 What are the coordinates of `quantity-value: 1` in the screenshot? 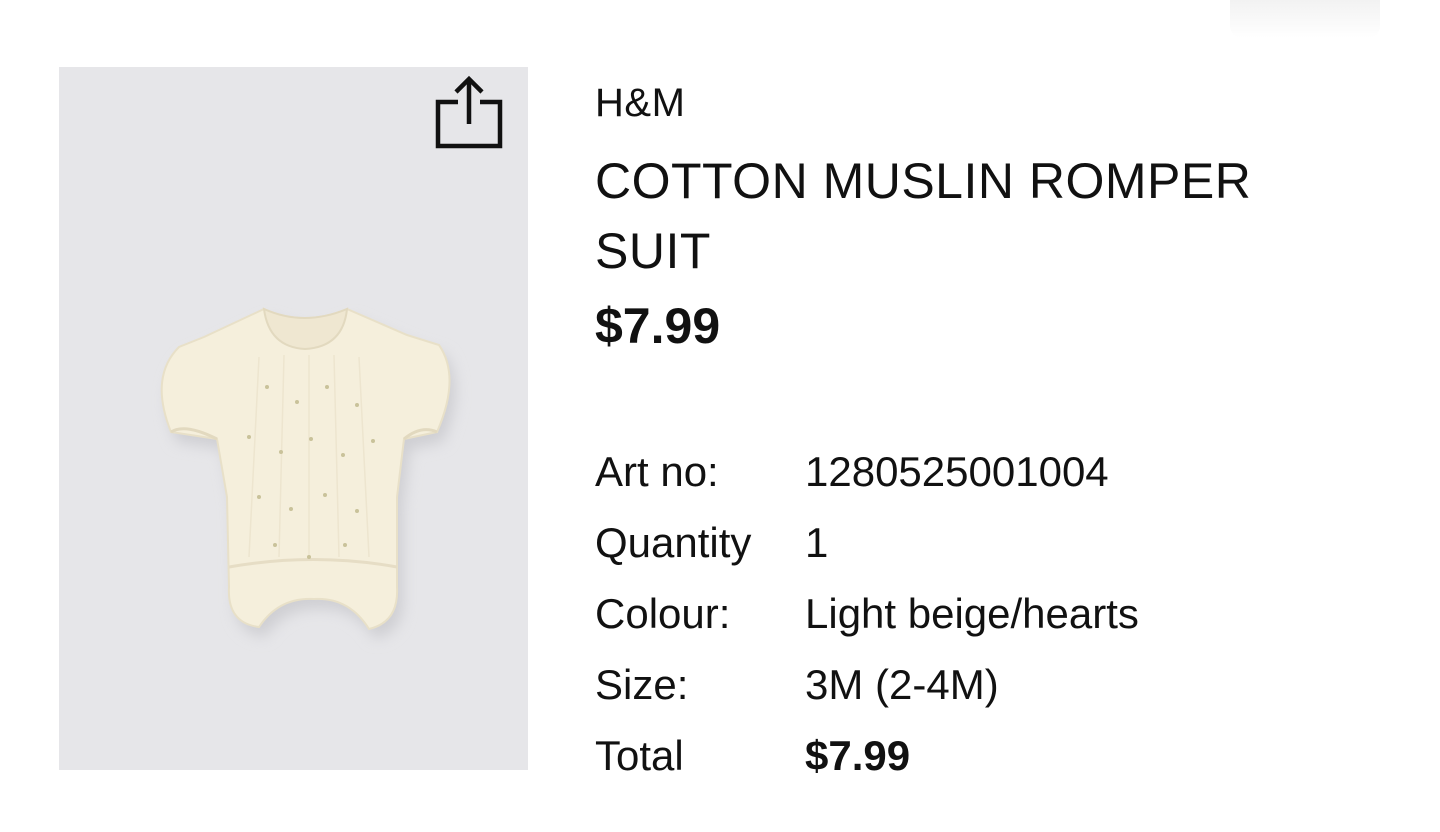 It's located at (817, 542).